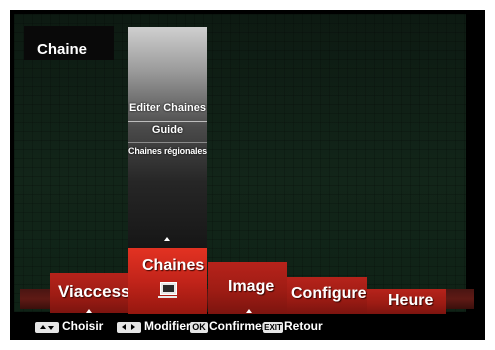  What do you see at coordinates (167, 326) in the screenshot?
I see `hint-modifier: Modifier` at bounding box center [167, 326].